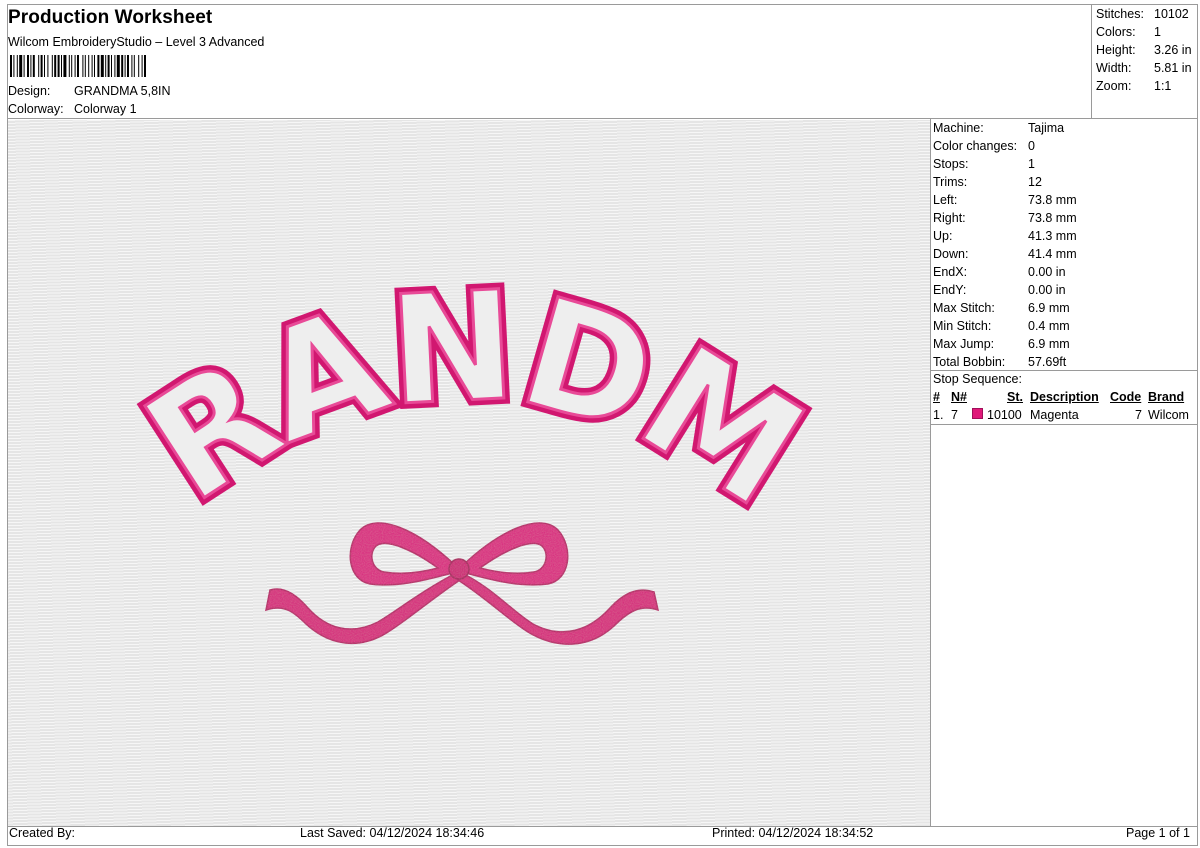 Image resolution: width=1200 pixels, height=848 pixels. What do you see at coordinates (1031, 146) in the screenshot?
I see `detail-value: 0` at bounding box center [1031, 146].